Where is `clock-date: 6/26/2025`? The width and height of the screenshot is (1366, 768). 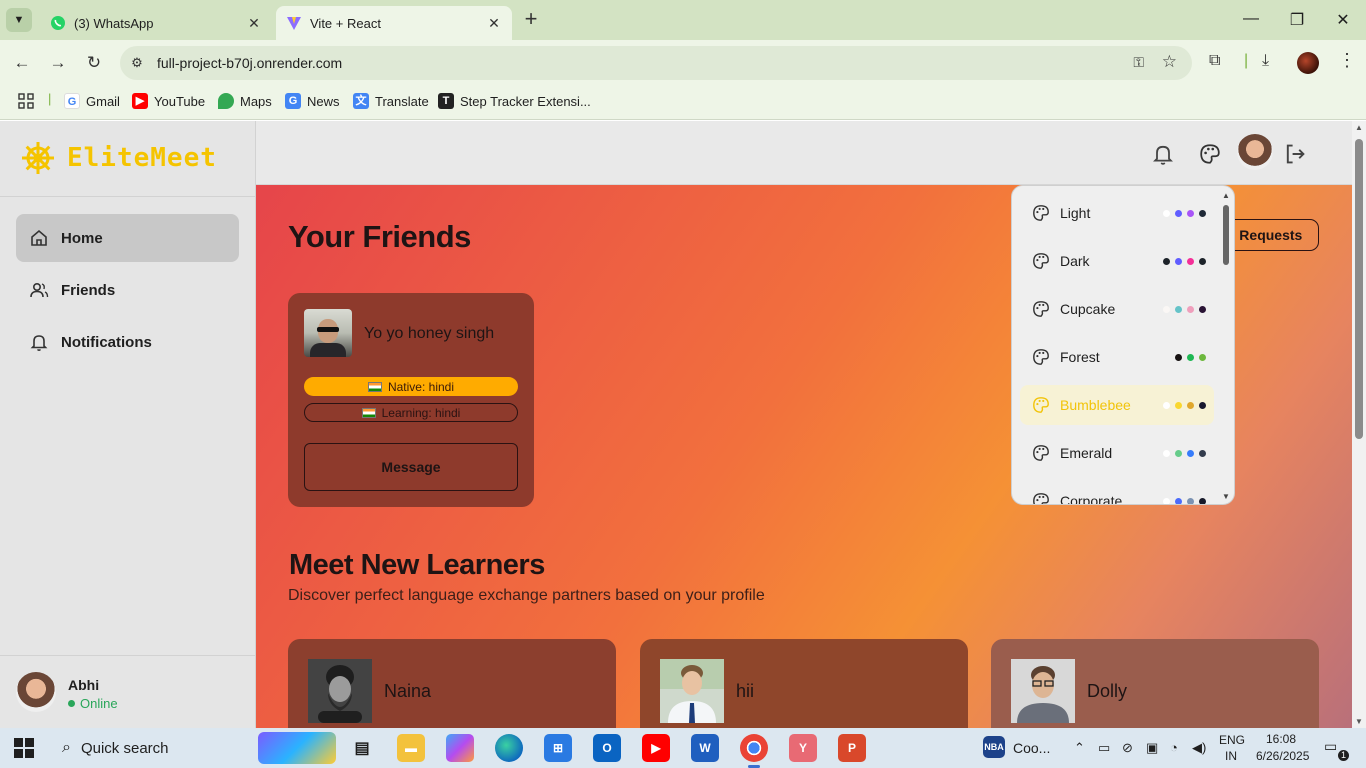 clock-date: 6/26/2025 is located at coordinates (1282, 756).